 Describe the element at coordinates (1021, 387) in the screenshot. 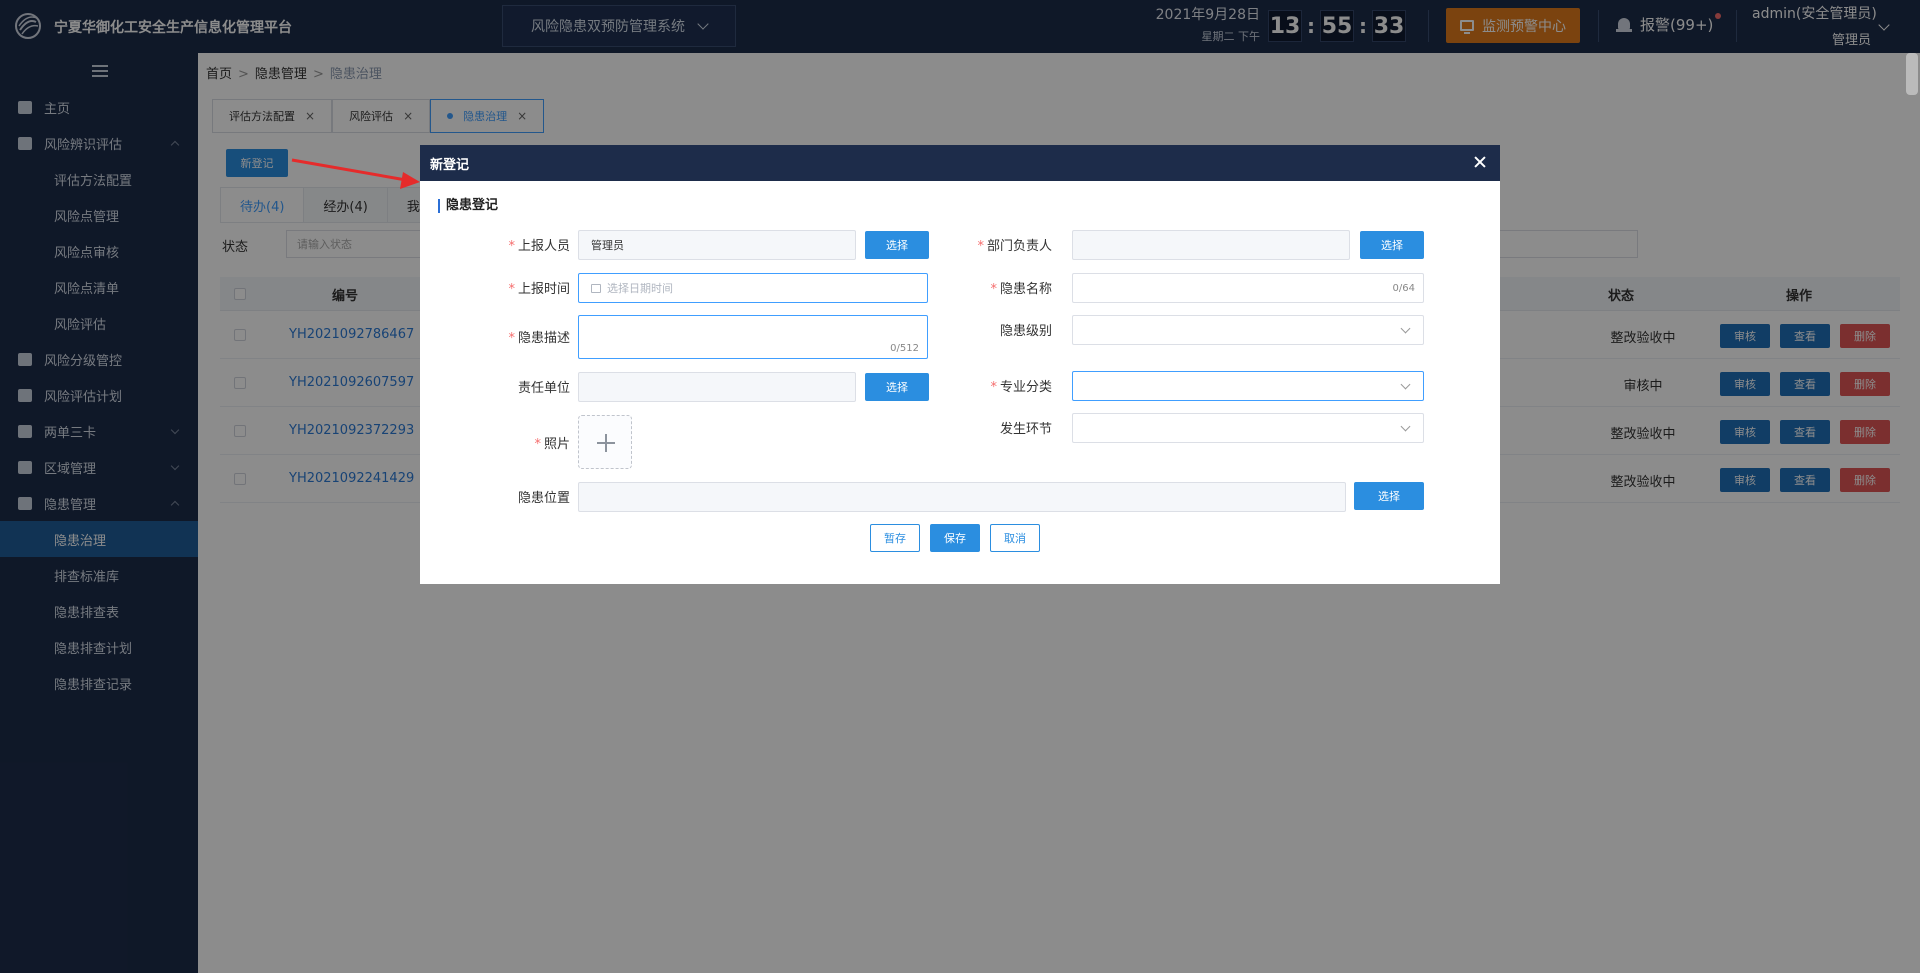

I see `category-label: * 专业分类` at that location.